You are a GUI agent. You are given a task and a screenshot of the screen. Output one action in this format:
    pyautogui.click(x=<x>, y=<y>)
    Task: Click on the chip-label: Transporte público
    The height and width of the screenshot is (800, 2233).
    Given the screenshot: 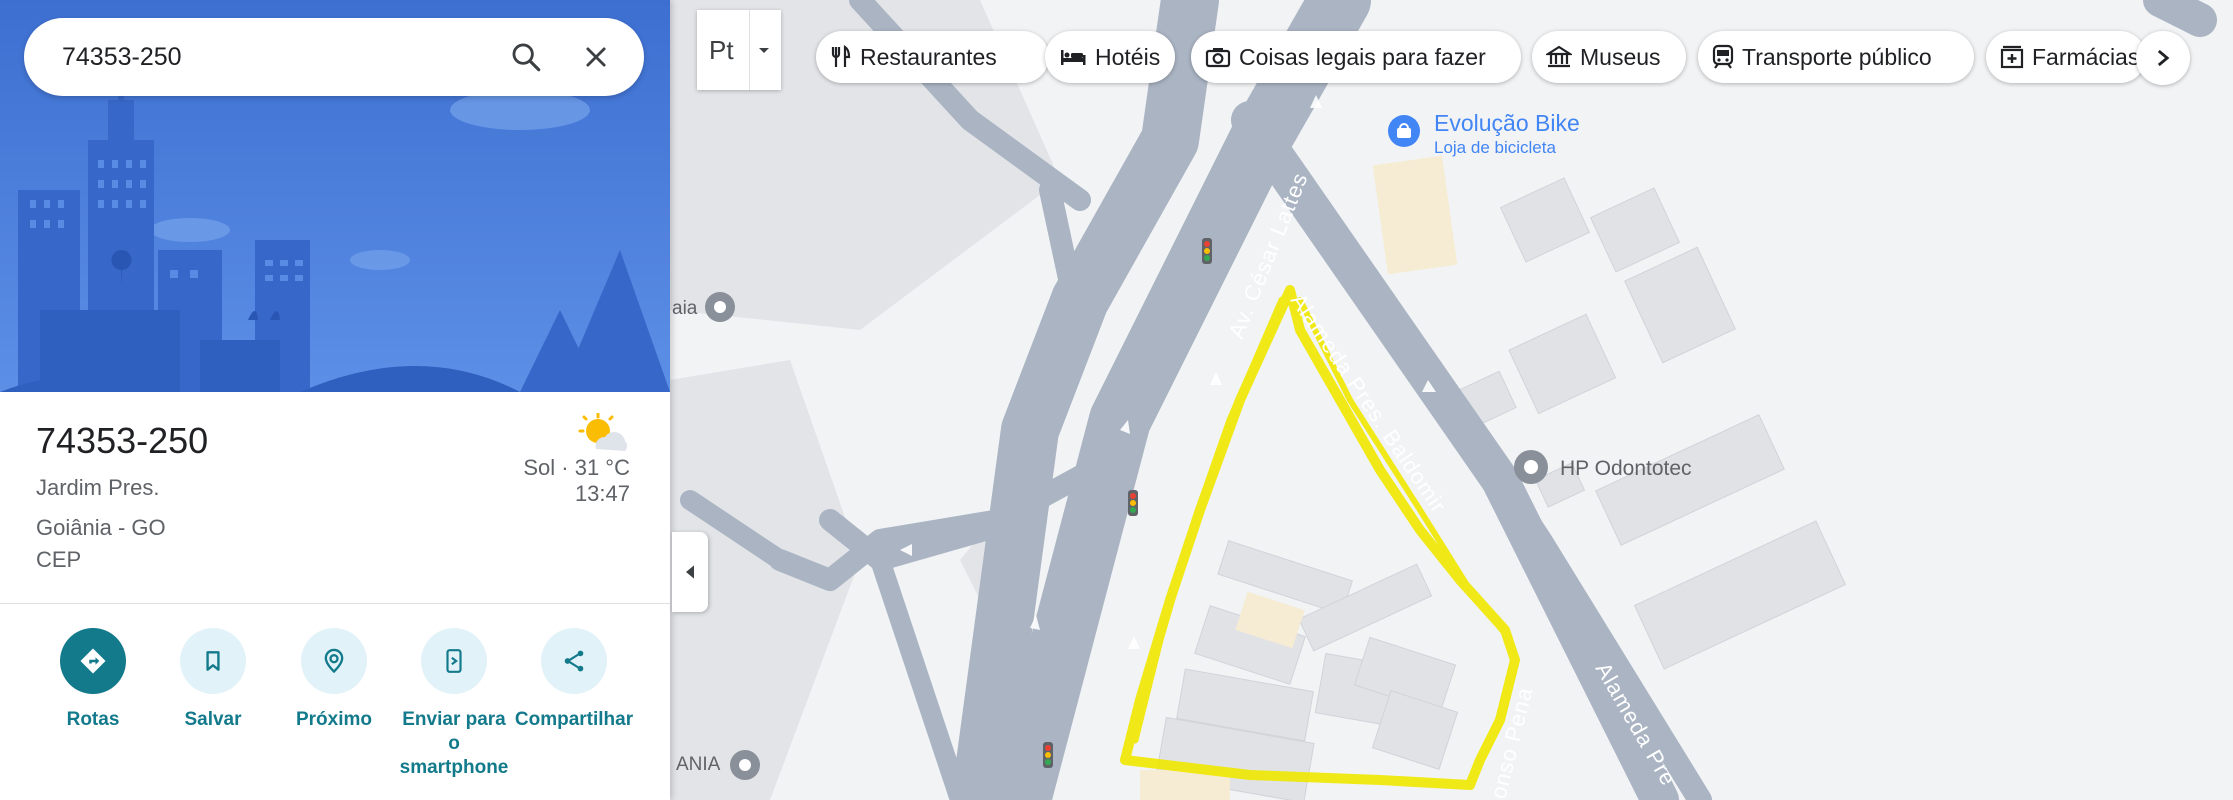 What is the action you would take?
    pyautogui.click(x=1837, y=56)
    